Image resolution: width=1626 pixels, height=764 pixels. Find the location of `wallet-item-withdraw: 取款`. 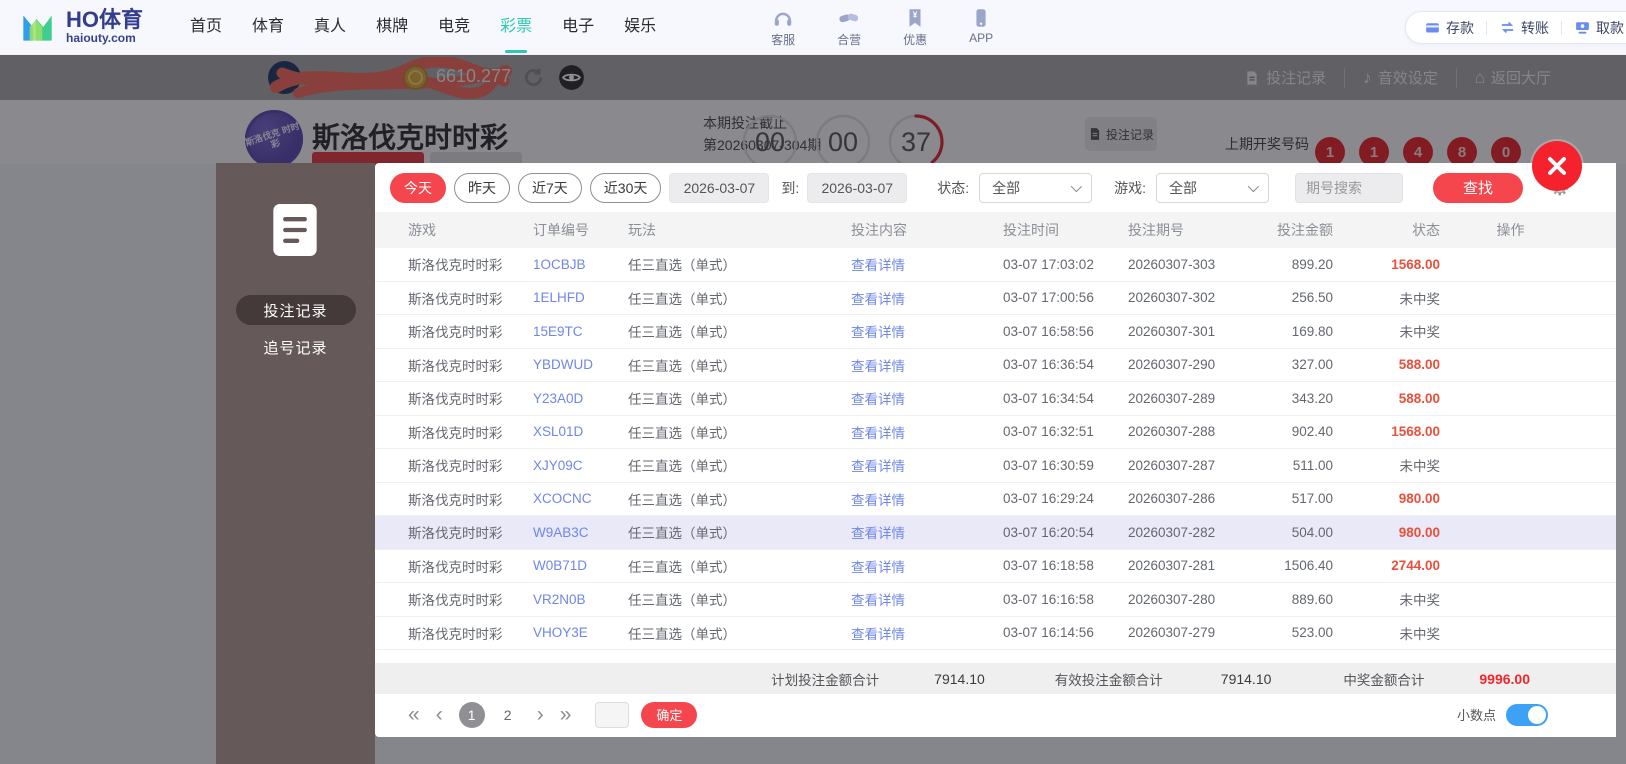

wallet-item-withdraw: 取款 is located at coordinates (1599, 28).